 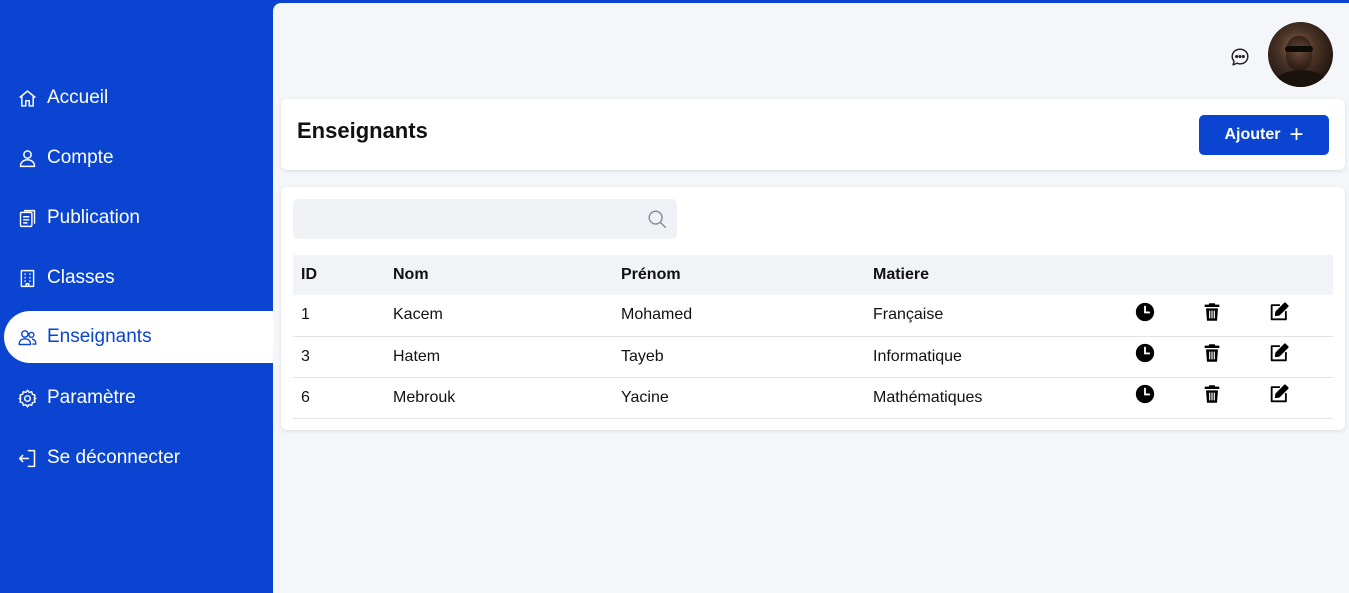 I want to click on sidebar-item-label: Accueil, so click(x=78, y=97).